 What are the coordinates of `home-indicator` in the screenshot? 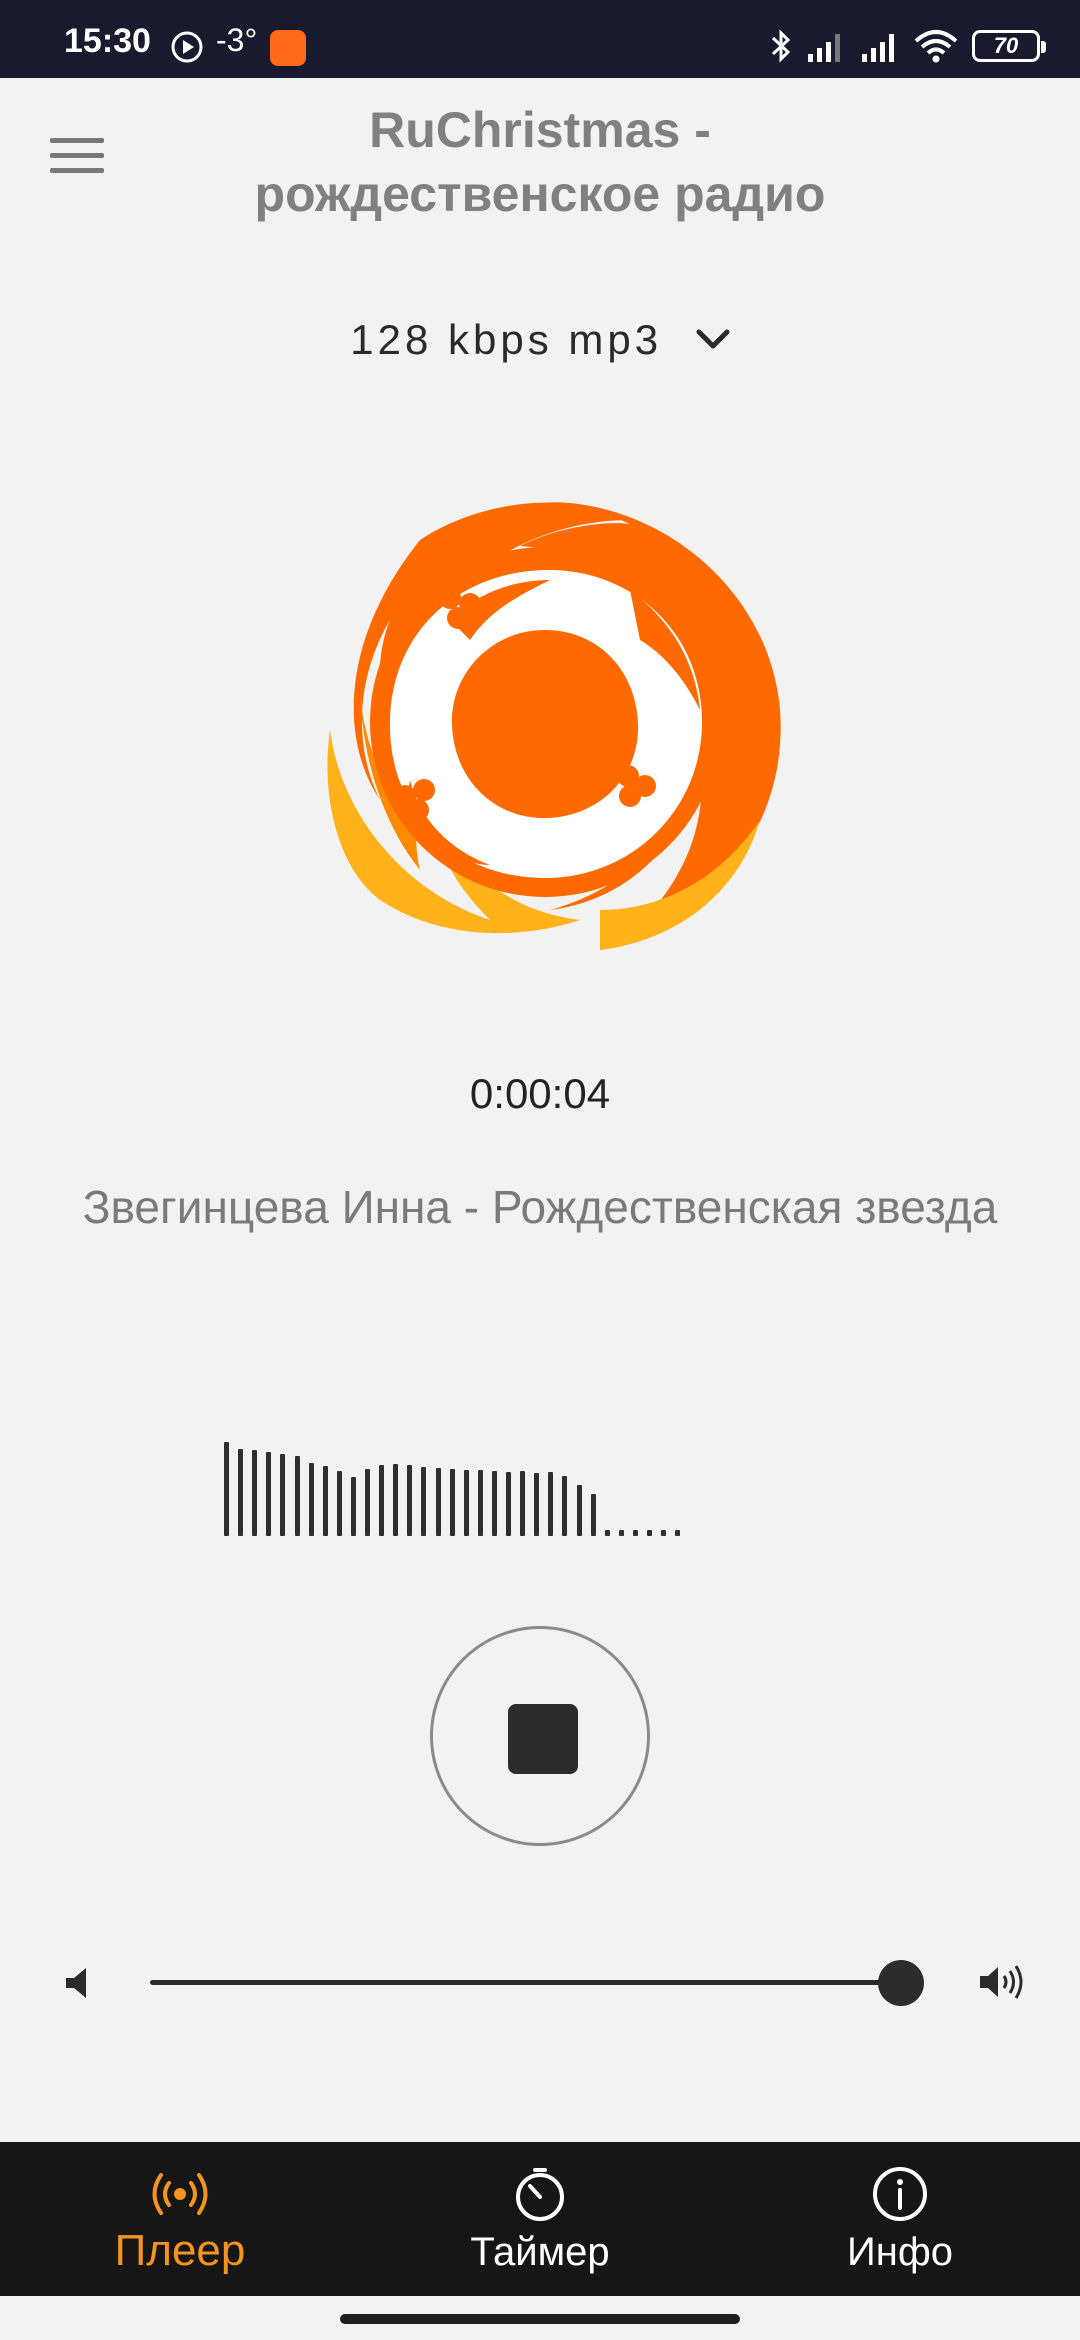 It's located at (540, 2319).